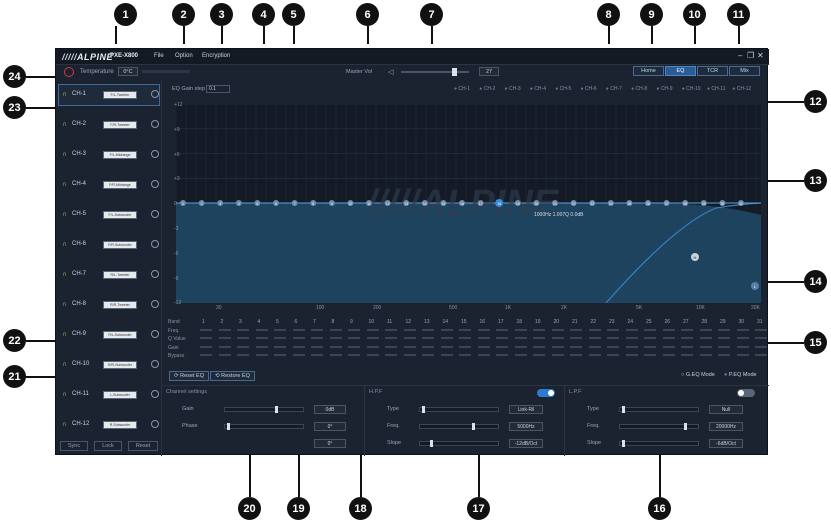  What do you see at coordinates (639, 89) in the screenshot?
I see `legend-ch-8: ● CH-8` at bounding box center [639, 89].